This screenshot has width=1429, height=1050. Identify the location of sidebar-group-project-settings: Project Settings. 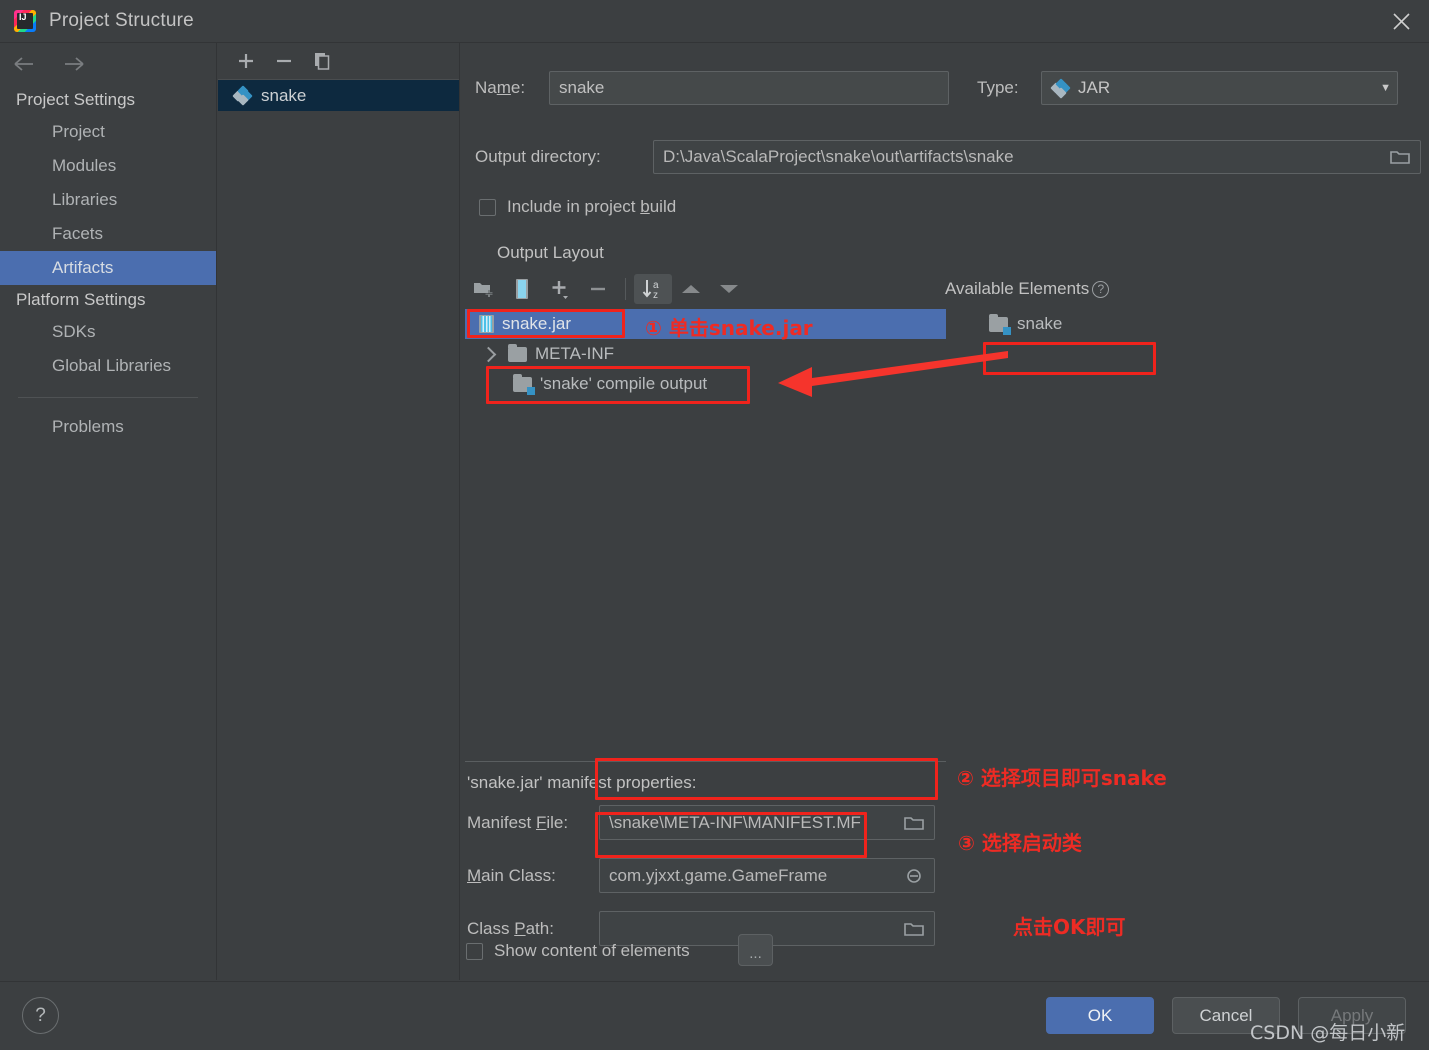
(76, 99).